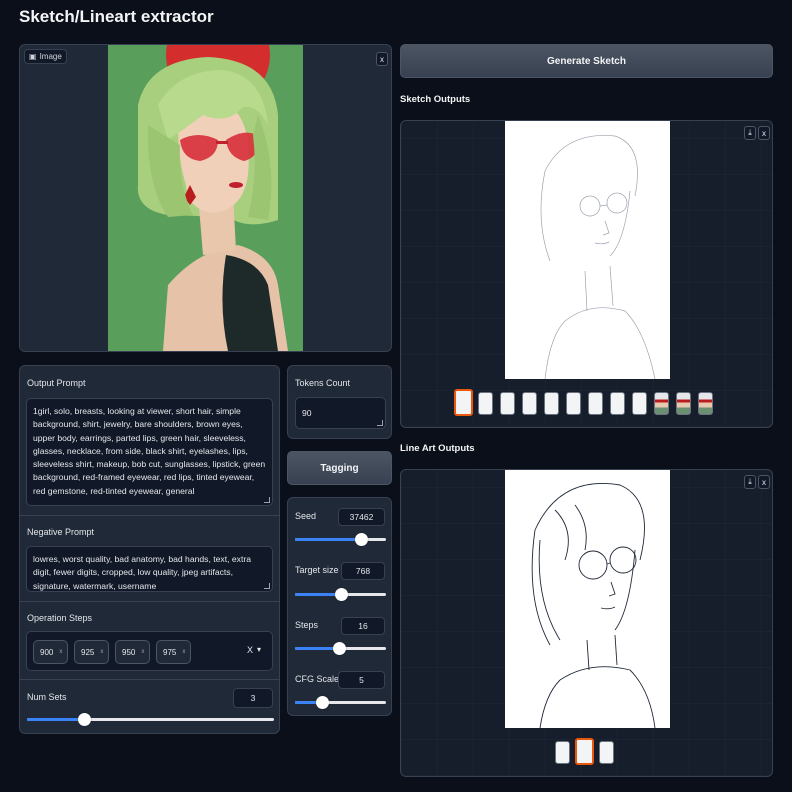 The width and height of the screenshot is (792, 792). Describe the element at coordinates (33, 56) in the screenshot. I see `image-icon: ▣` at that location.